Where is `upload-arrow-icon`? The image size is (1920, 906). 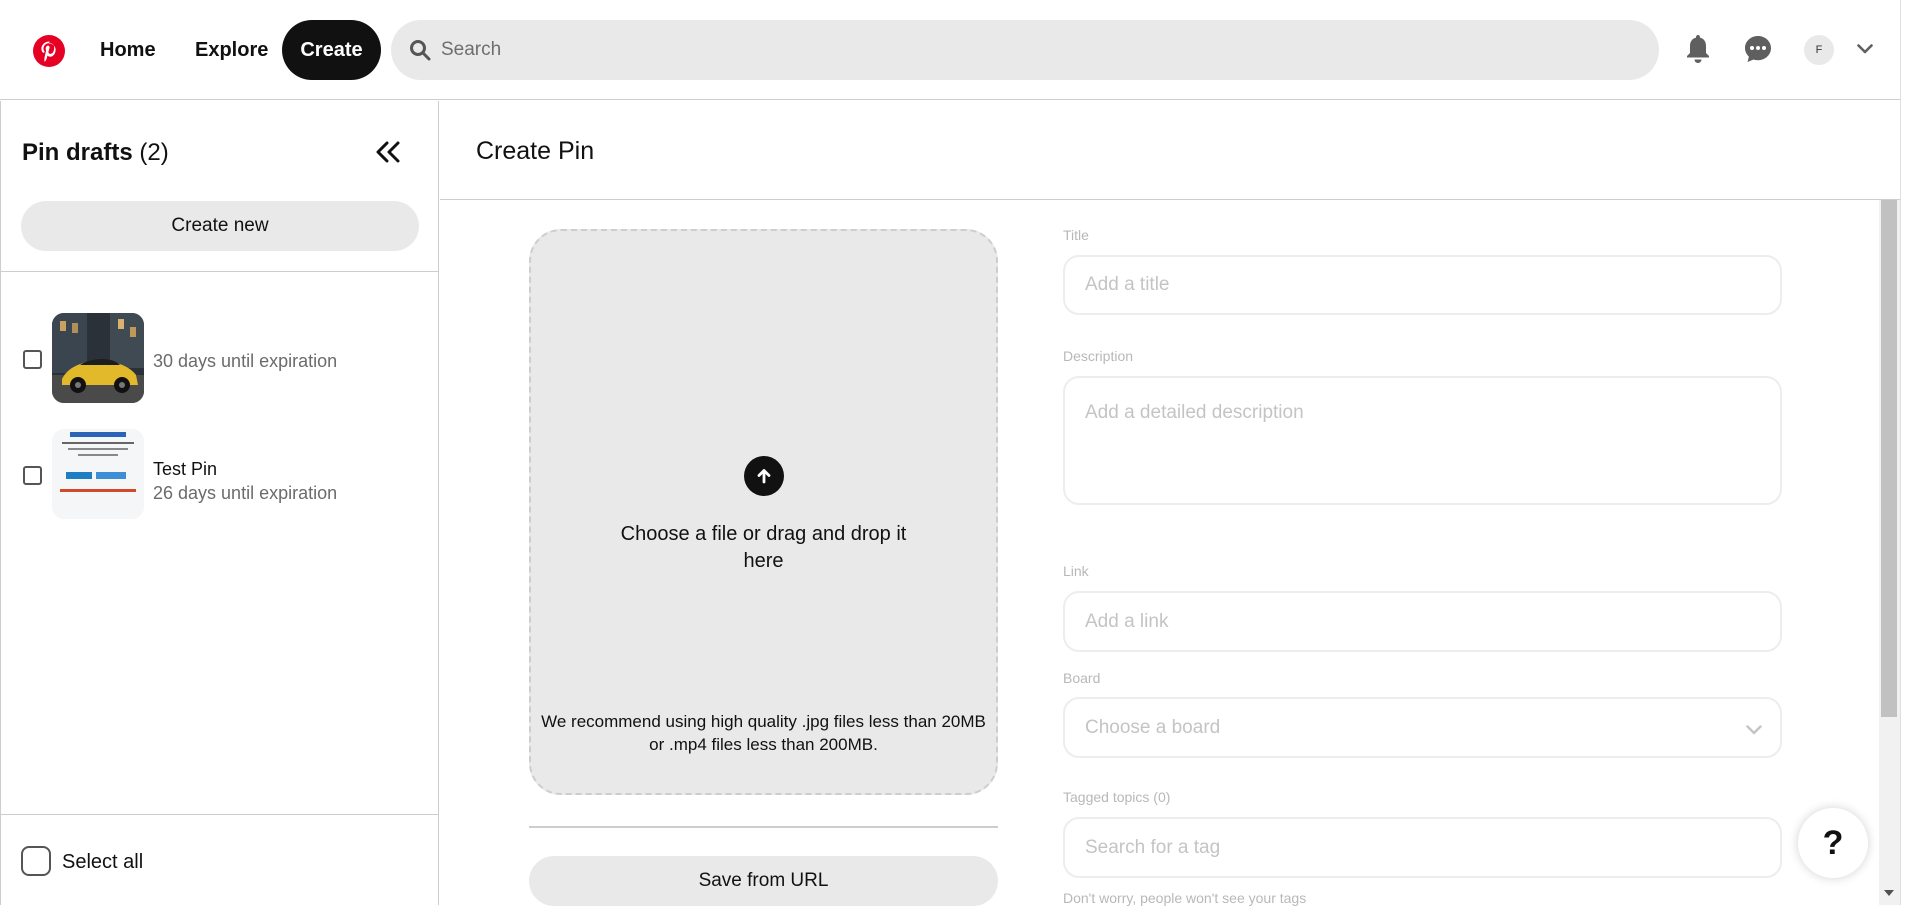
upload-arrow-icon is located at coordinates (764, 476).